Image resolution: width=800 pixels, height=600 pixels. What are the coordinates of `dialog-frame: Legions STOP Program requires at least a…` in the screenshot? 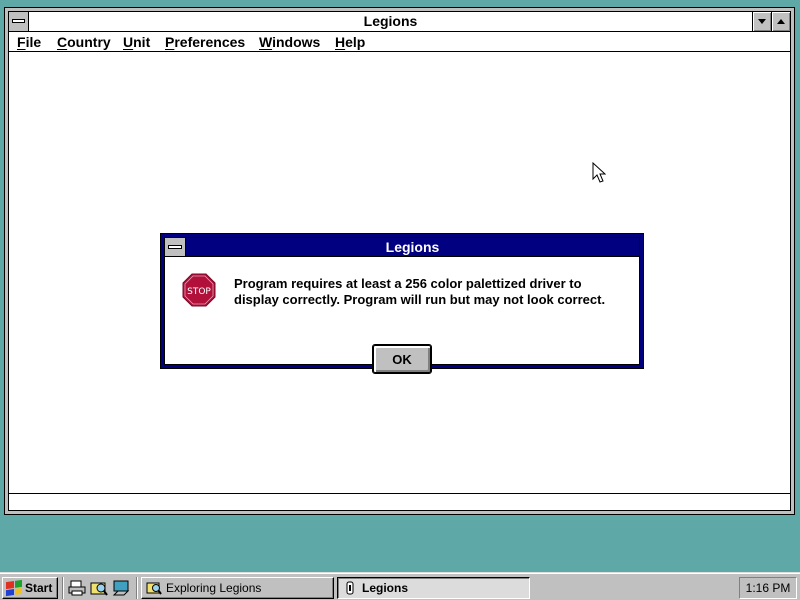 It's located at (402, 305).